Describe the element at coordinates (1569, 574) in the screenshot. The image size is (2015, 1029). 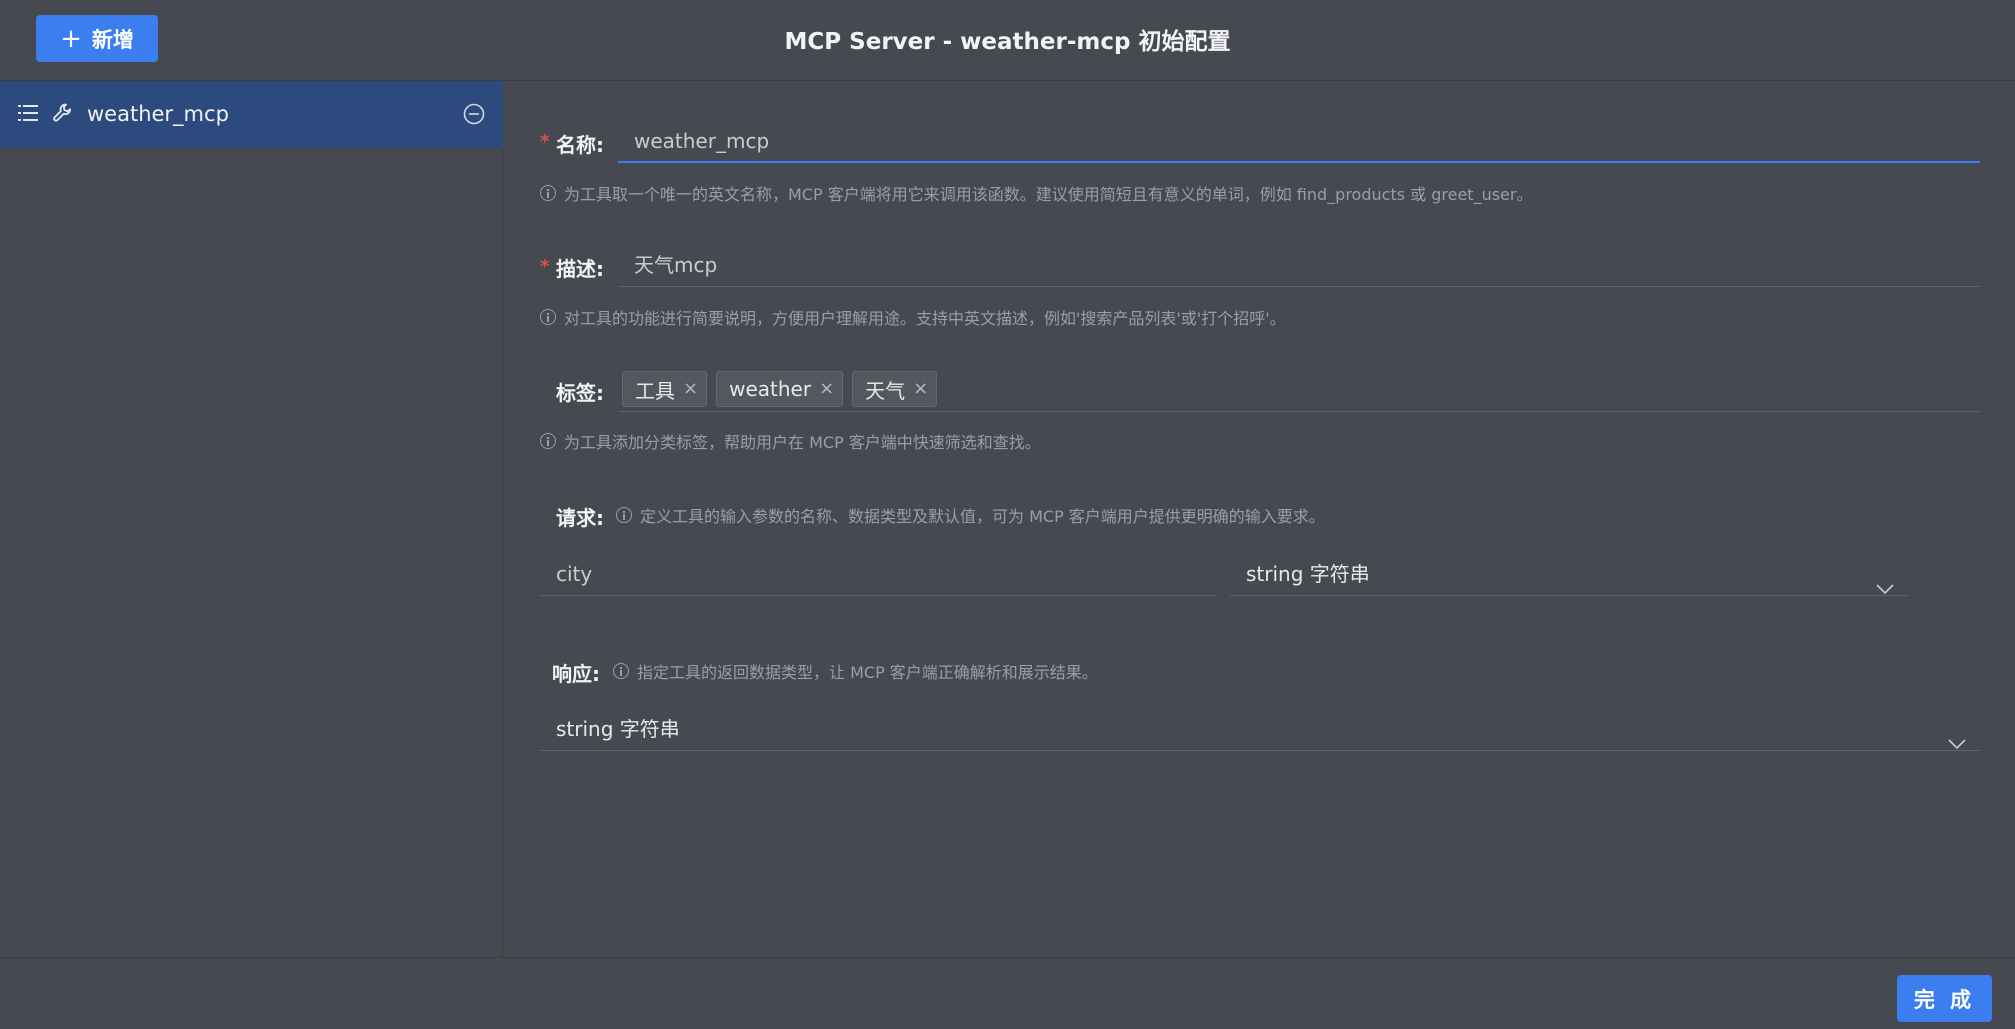
I see `request-param-type-select: string 字符串` at that location.